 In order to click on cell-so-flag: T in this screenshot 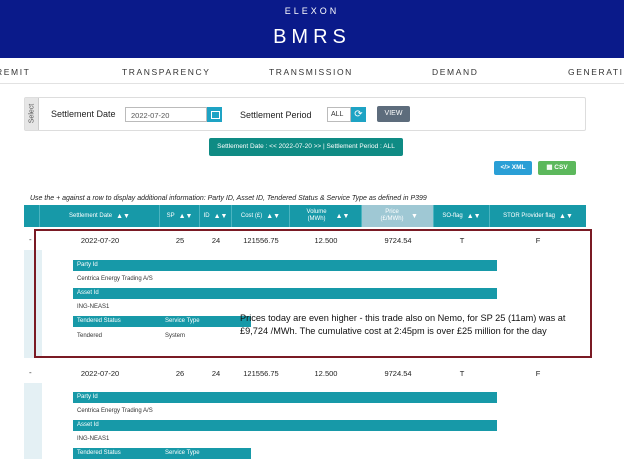, I will do `click(462, 373)`.